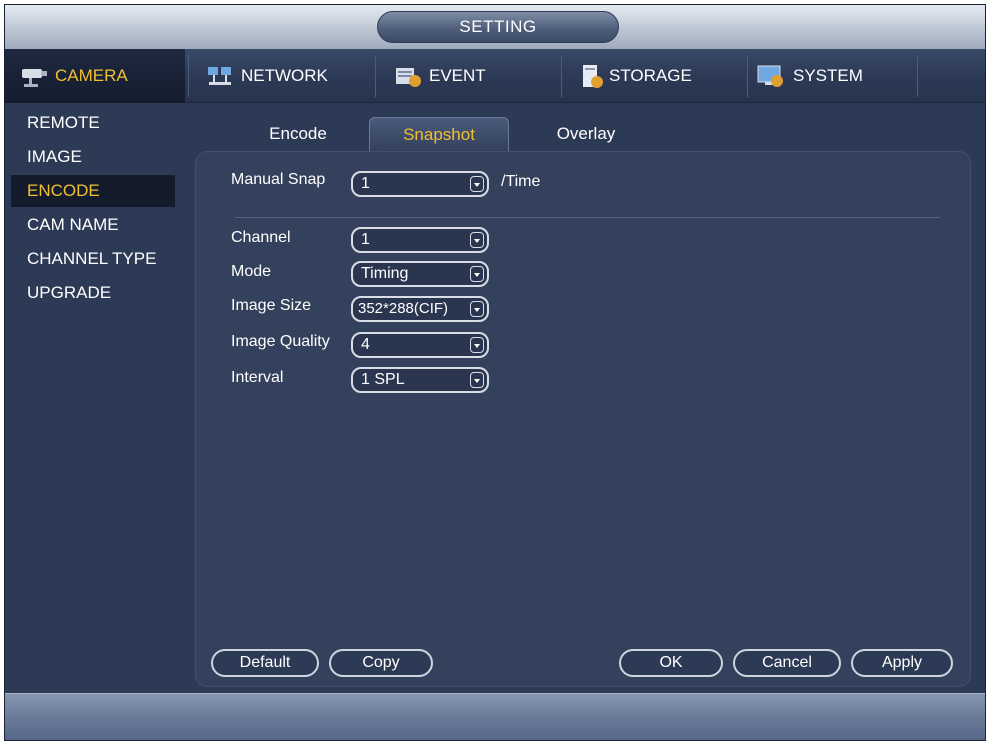 The height and width of the screenshot is (745, 990). I want to click on copy-button: Copy, so click(381, 663).